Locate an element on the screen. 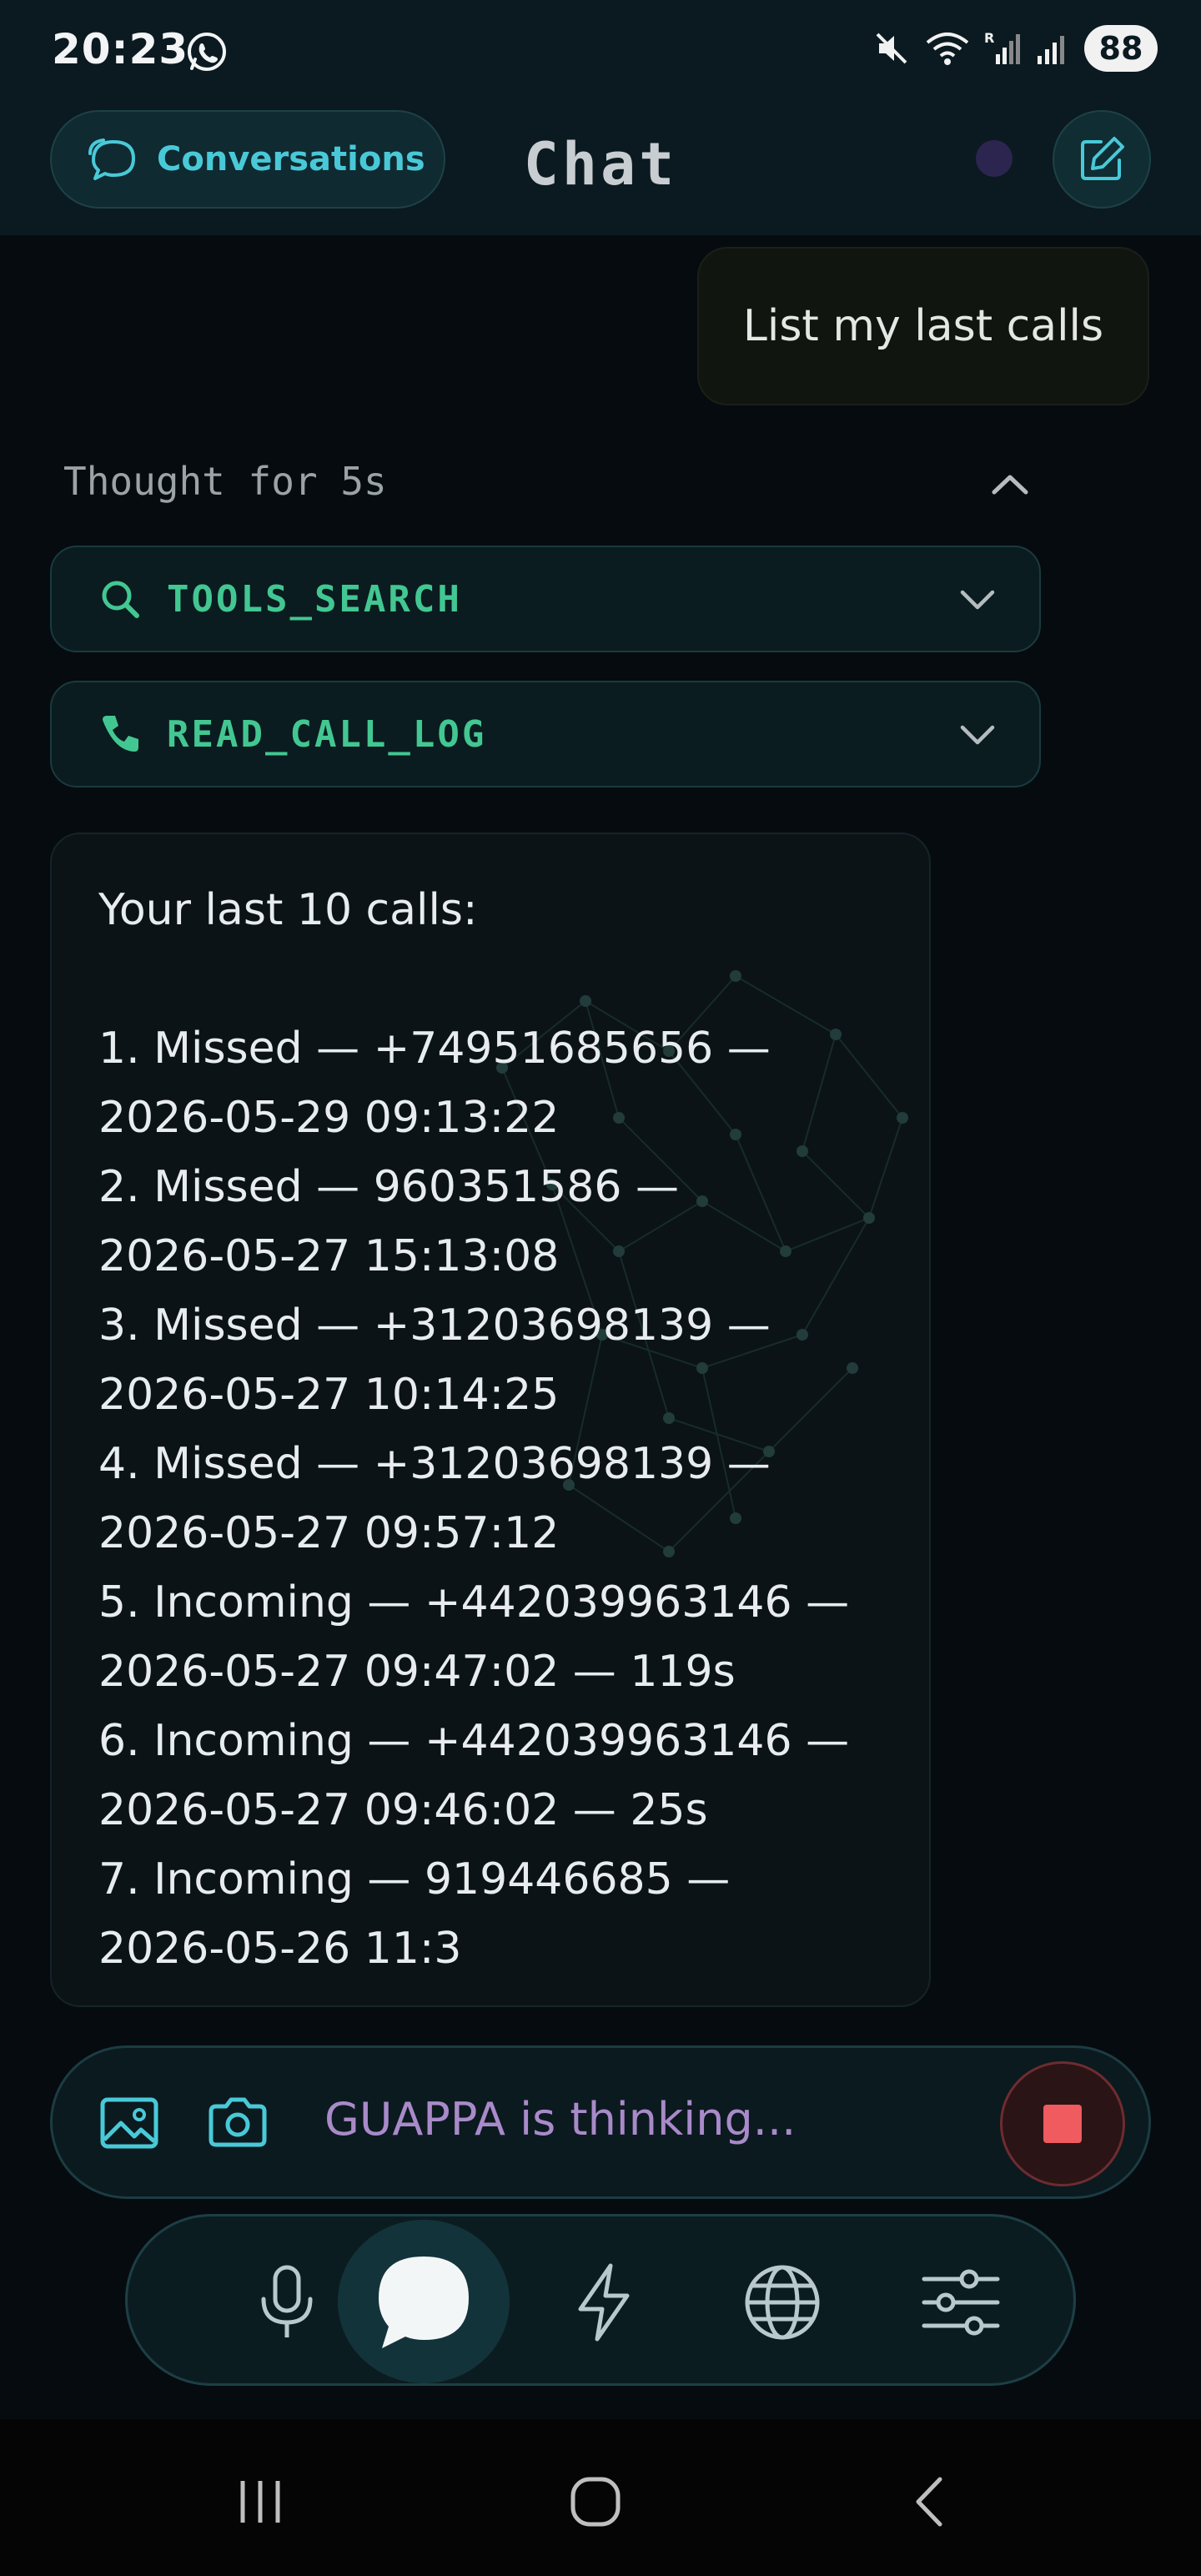 Image resolution: width=1201 pixels, height=2576 pixels. recents-button is located at coordinates (260, 2501).